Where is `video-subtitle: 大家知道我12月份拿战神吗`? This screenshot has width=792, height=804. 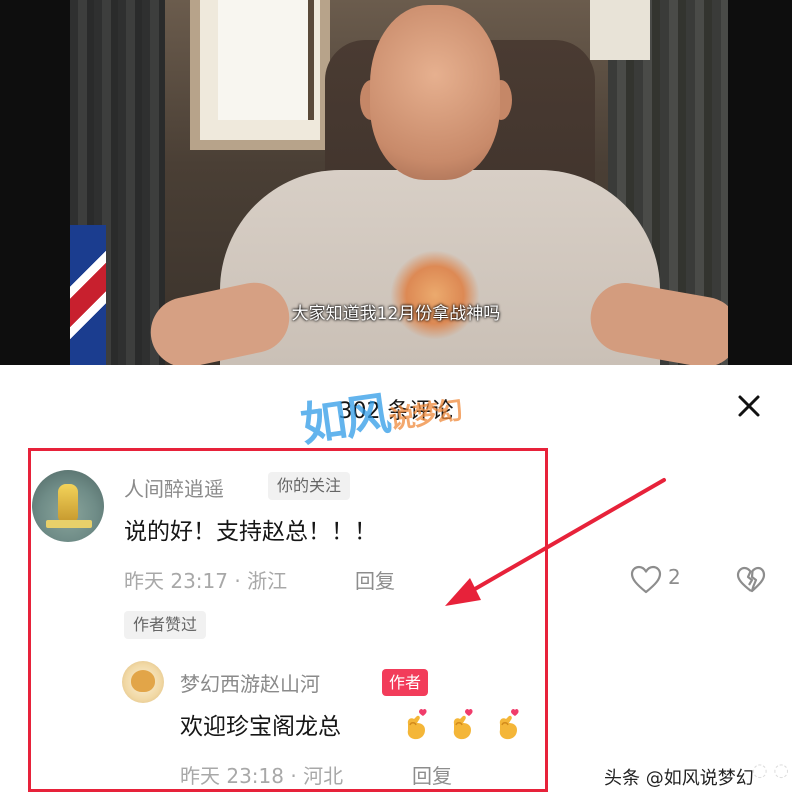 video-subtitle: 大家知道我12月份拿战神吗 is located at coordinates (396, 314).